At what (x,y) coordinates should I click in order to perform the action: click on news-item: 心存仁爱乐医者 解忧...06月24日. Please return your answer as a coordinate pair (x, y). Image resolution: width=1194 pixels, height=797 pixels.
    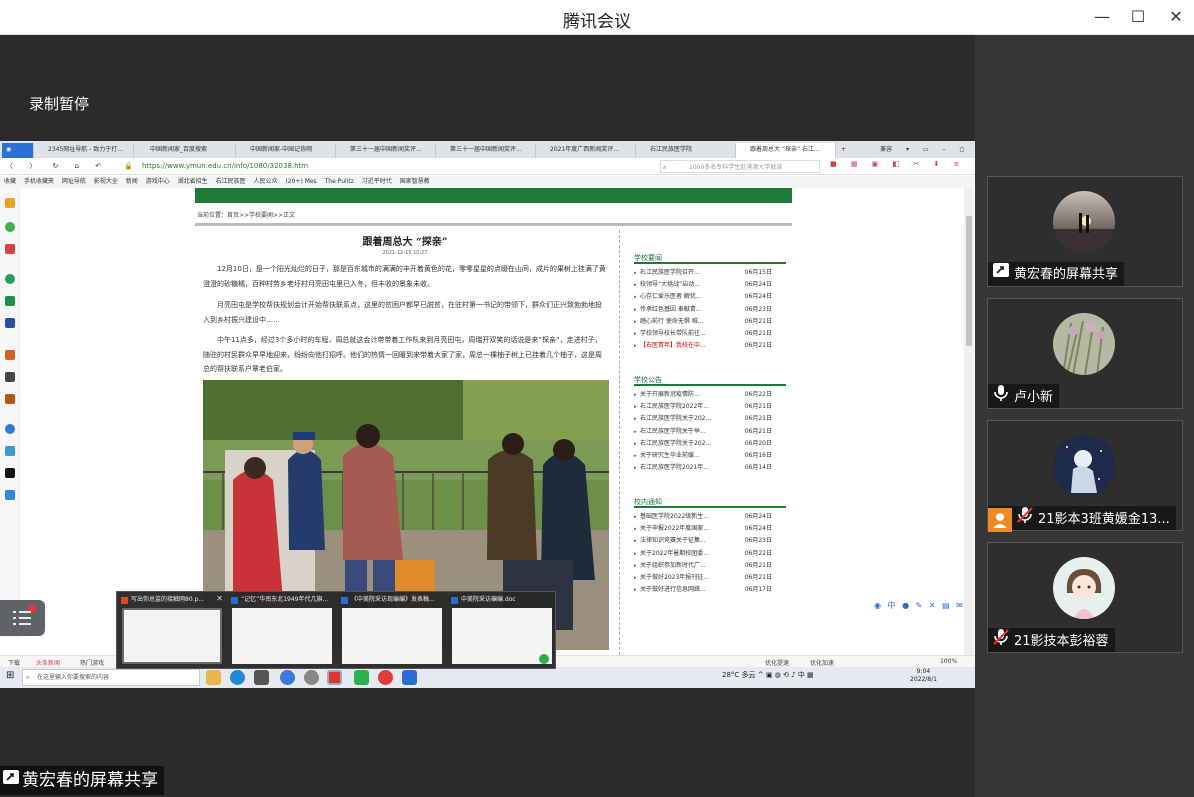
    Looking at the image, I should click on (710, 297).